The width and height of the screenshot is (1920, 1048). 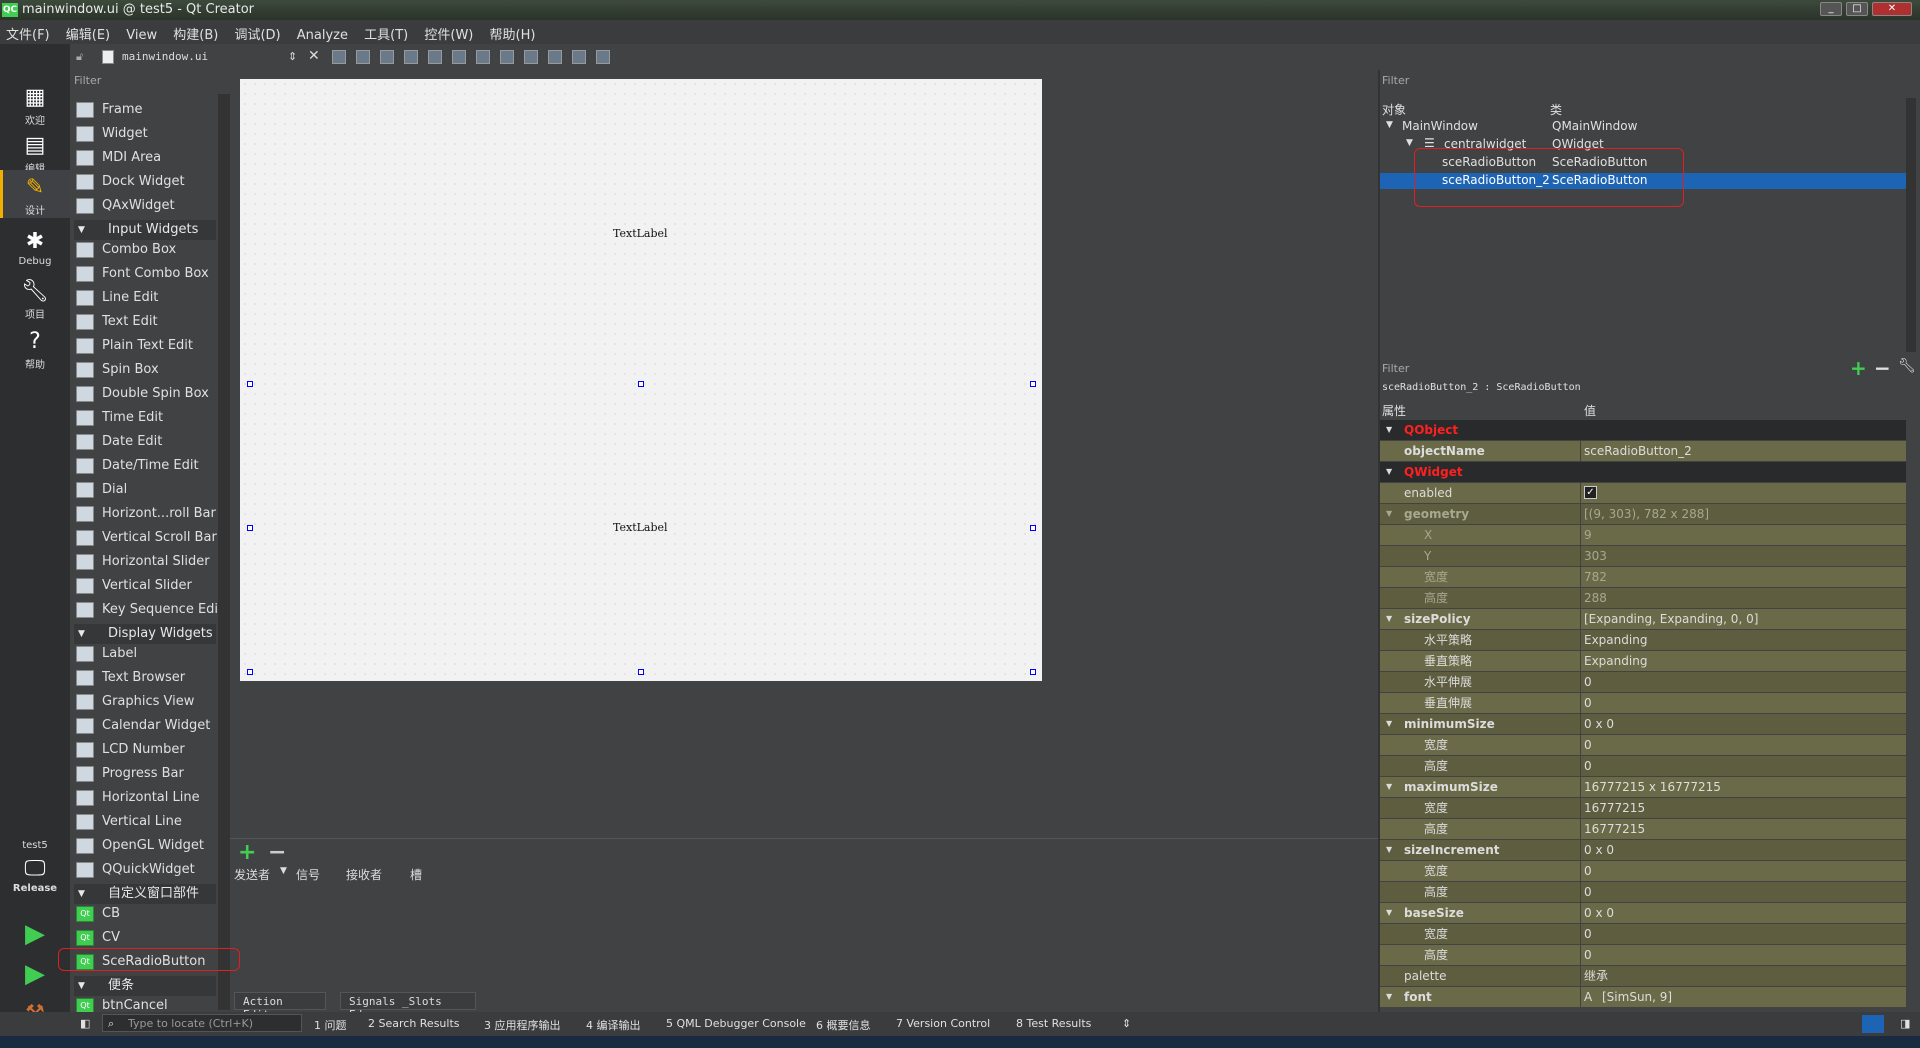 I want to click on widget-item: MDI Area, so click(x=145, y=158).